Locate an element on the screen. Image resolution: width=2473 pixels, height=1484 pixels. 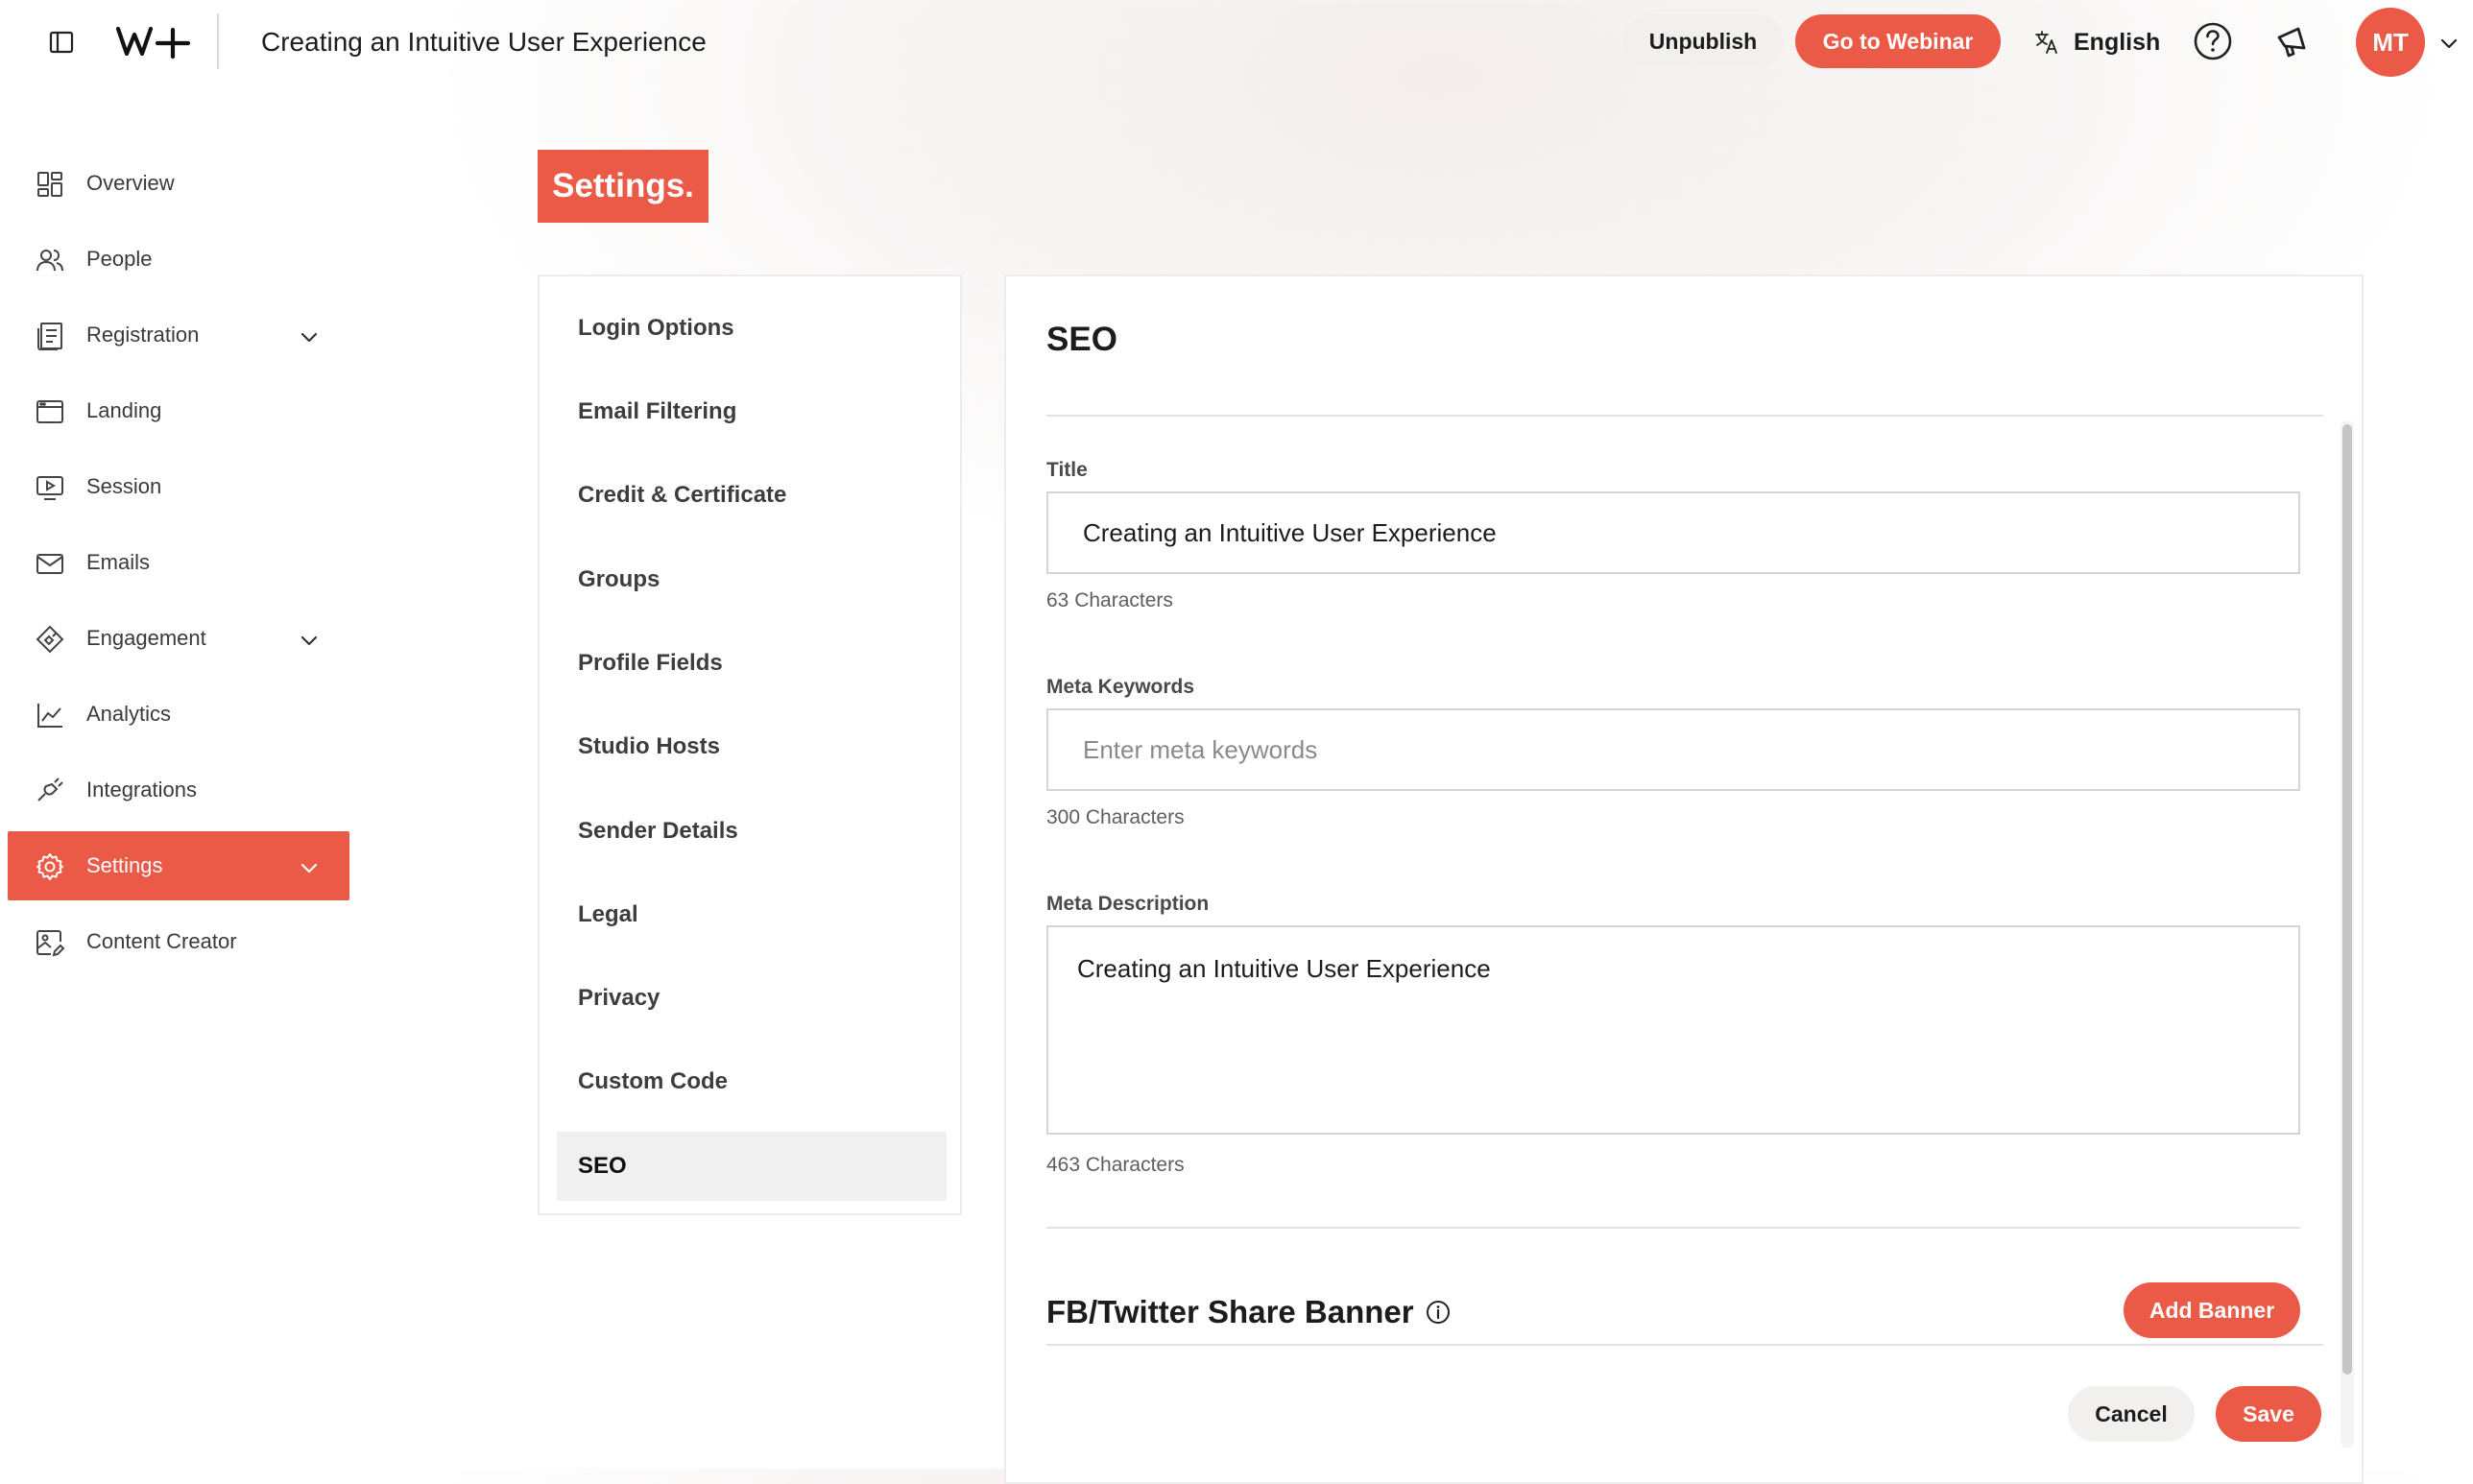
settings-nav-label: Custom Code is located at coordinates (653, 1081).